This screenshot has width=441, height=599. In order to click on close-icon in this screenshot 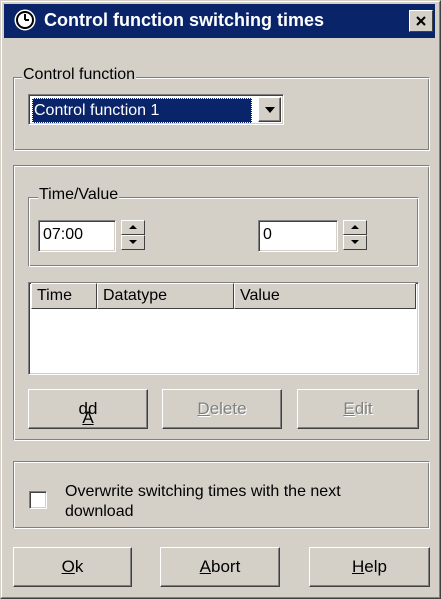, I will do `click(421, 21)`.